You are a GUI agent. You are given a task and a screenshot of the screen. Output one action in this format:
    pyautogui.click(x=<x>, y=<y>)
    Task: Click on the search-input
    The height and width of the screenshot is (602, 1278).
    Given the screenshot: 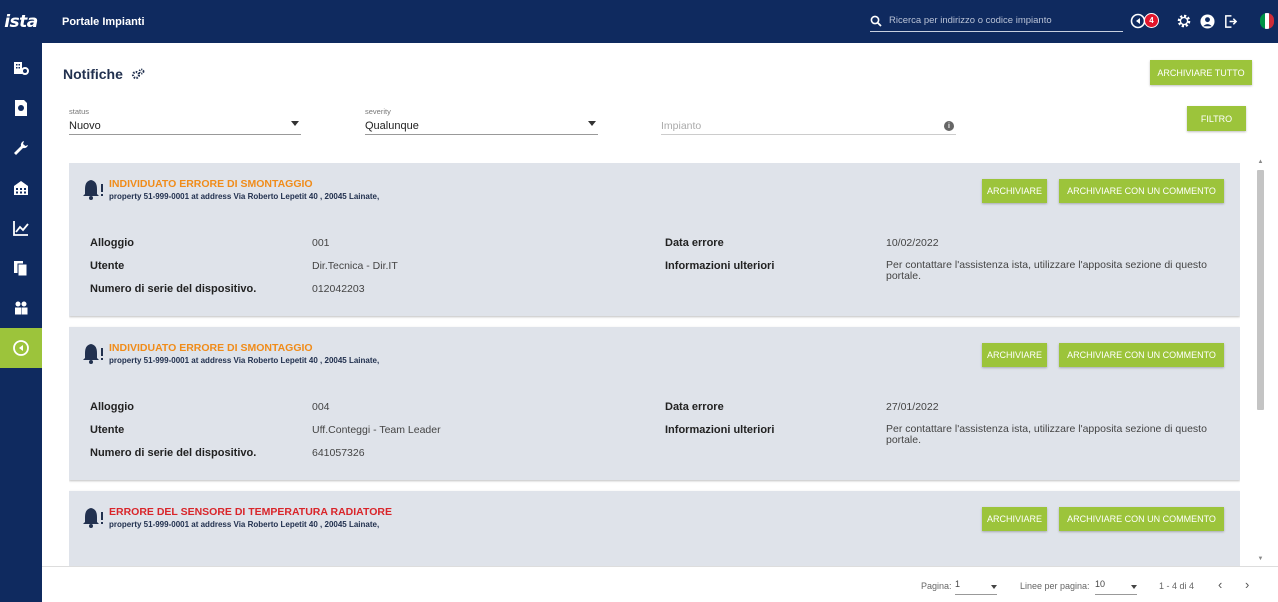 What is the action you would take?
    pyautogui.click(x=1004, y=20)
    